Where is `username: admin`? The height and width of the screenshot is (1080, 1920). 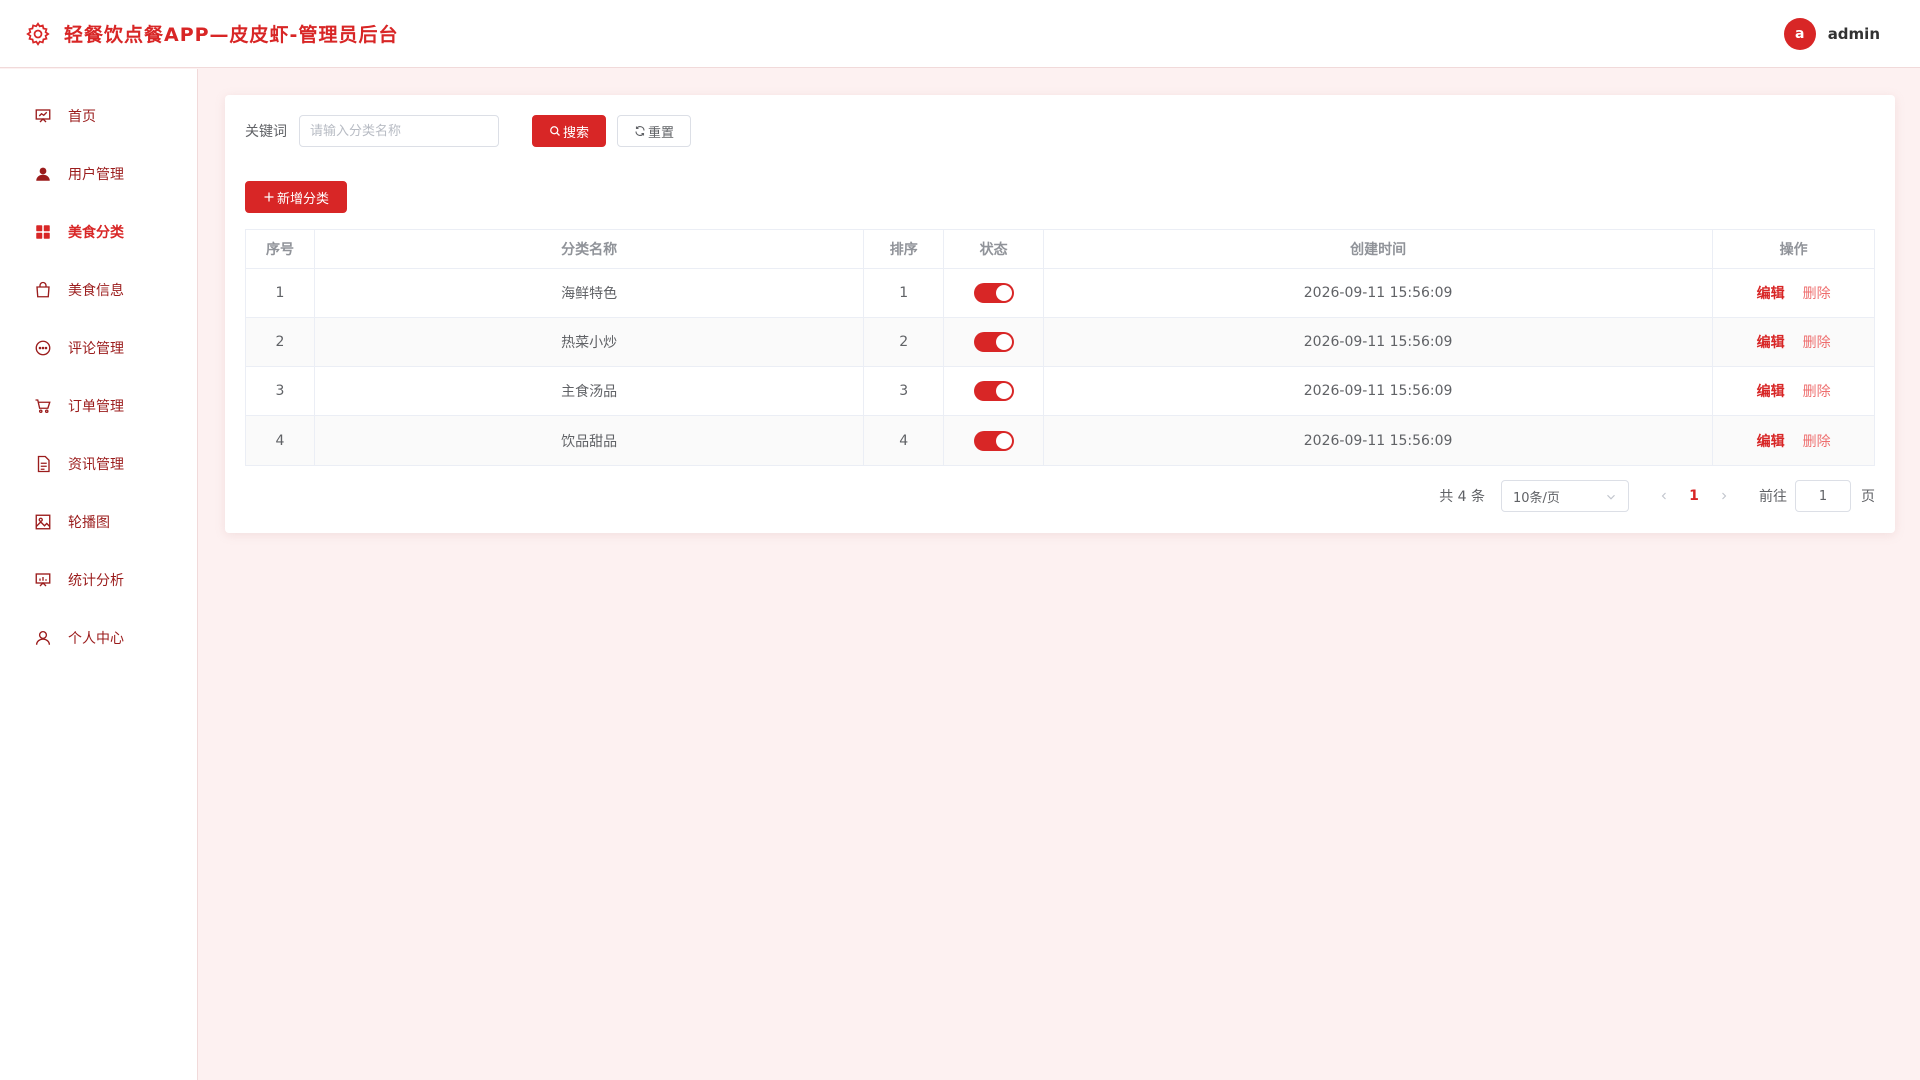
username: admin is located at coordinates (1854, 34).